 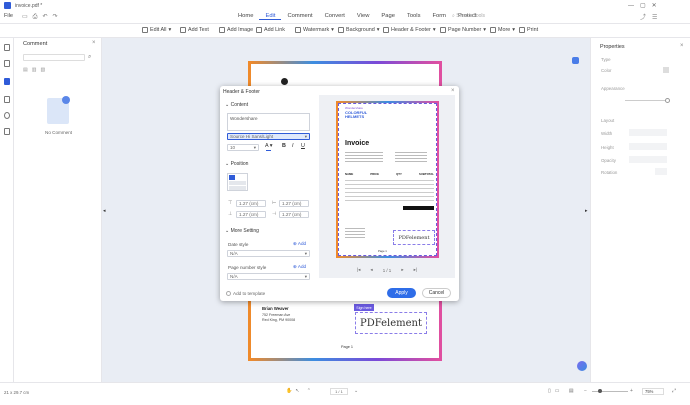 What do you see at coordinates (418, 208) in the screenshot?
I see `preview-total-bar` at bounding box center [418, 208].